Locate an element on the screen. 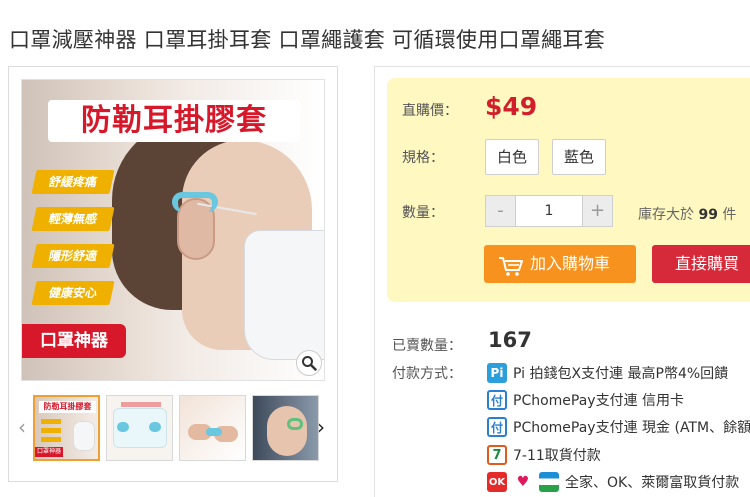 The image size is (750, 497). payment-method: 7 7-11取貨付款 is located at coordinates (544, 455).